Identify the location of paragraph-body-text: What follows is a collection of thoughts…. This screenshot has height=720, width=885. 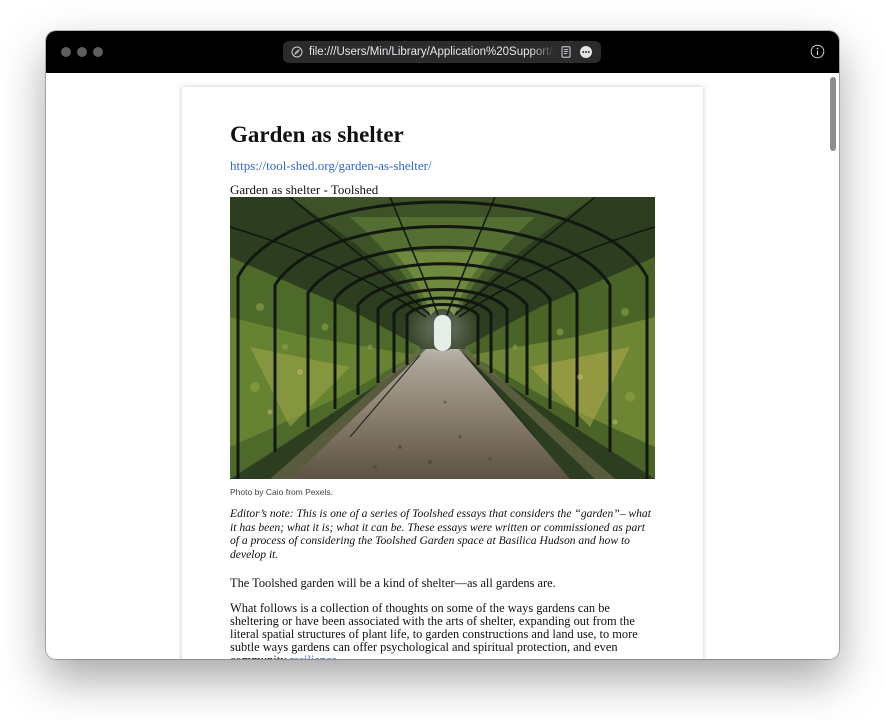
(434, 630).